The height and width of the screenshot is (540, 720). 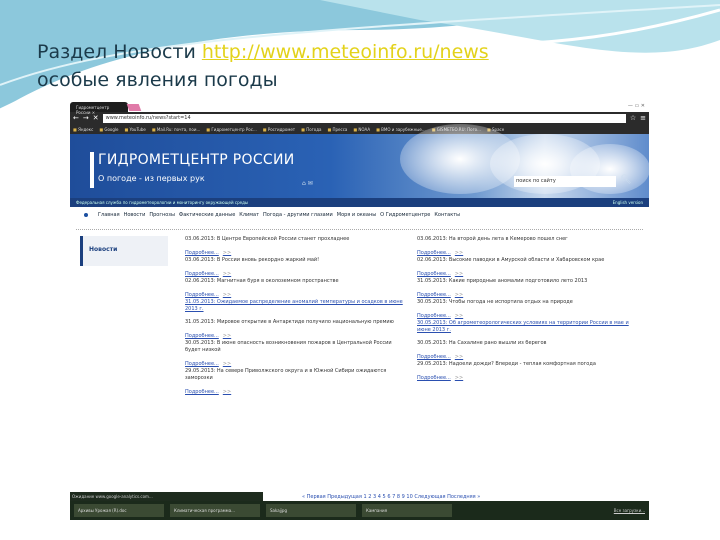 What do you see at coordinates (298, 215) in the screenshot?
I see `menu-item: Погода - другими глазами` at bounding box center [298, 215].